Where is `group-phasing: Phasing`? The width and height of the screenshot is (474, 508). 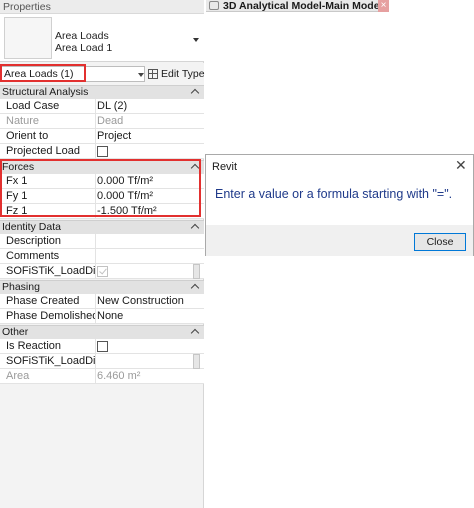 group-phasing: Phasing is located at coordinates (102, 287).